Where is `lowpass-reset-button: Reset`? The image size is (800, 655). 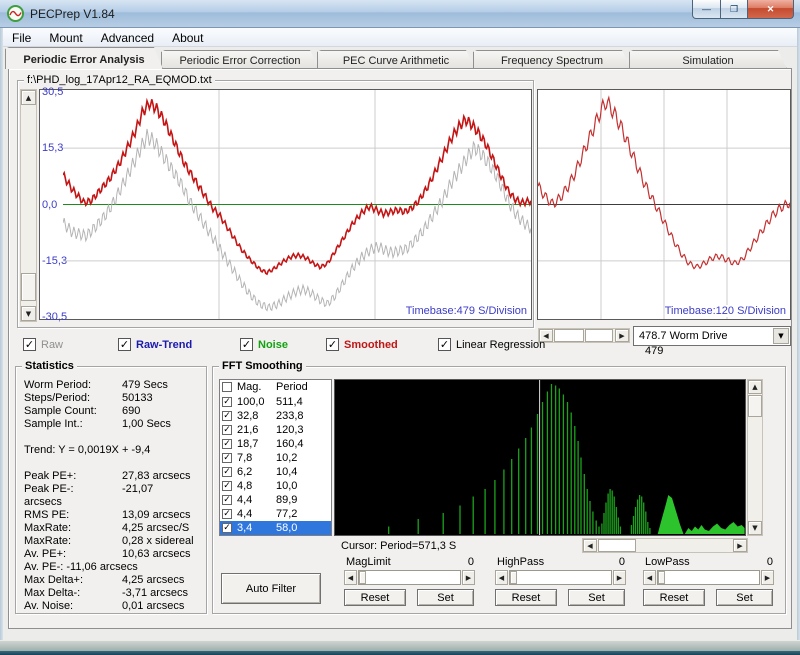 lowpass-reset-button: Reset is located at coordinates (674, 597).